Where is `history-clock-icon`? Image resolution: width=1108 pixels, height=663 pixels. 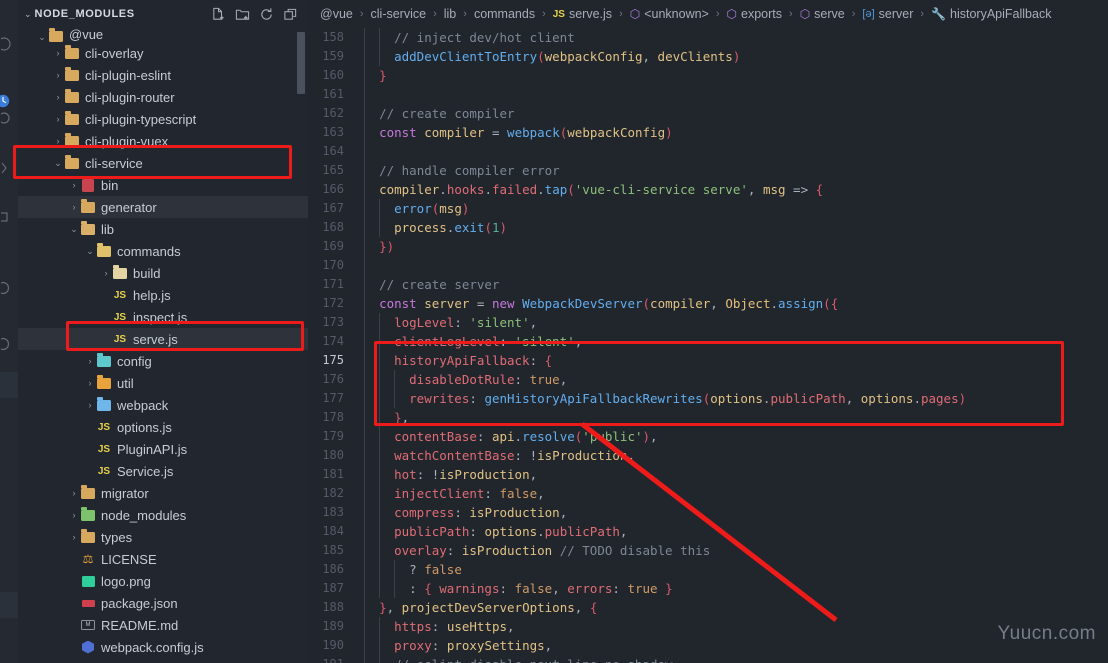
history-clock-icon is located at coordinates (7, 100).